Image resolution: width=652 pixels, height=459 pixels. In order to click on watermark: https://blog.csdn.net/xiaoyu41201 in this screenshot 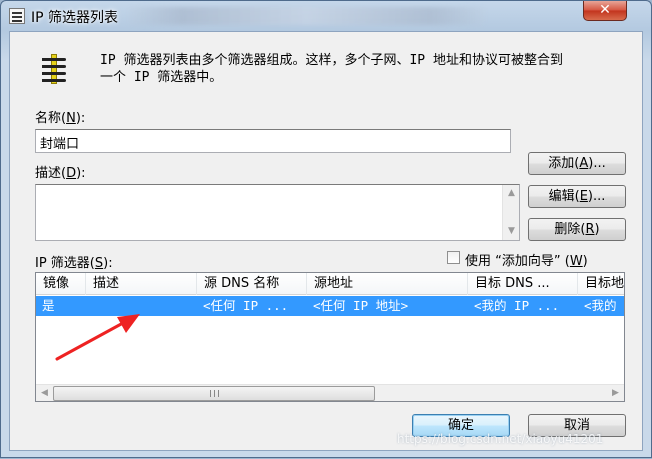, I will do `click(500, 439)`.